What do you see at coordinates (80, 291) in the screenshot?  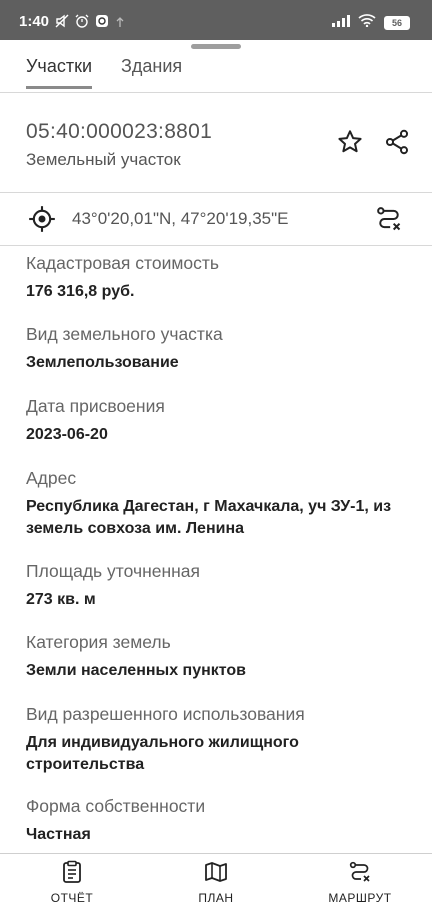 I see `field-value: 176 316,8 руб.` at bounding box center [80, 291].